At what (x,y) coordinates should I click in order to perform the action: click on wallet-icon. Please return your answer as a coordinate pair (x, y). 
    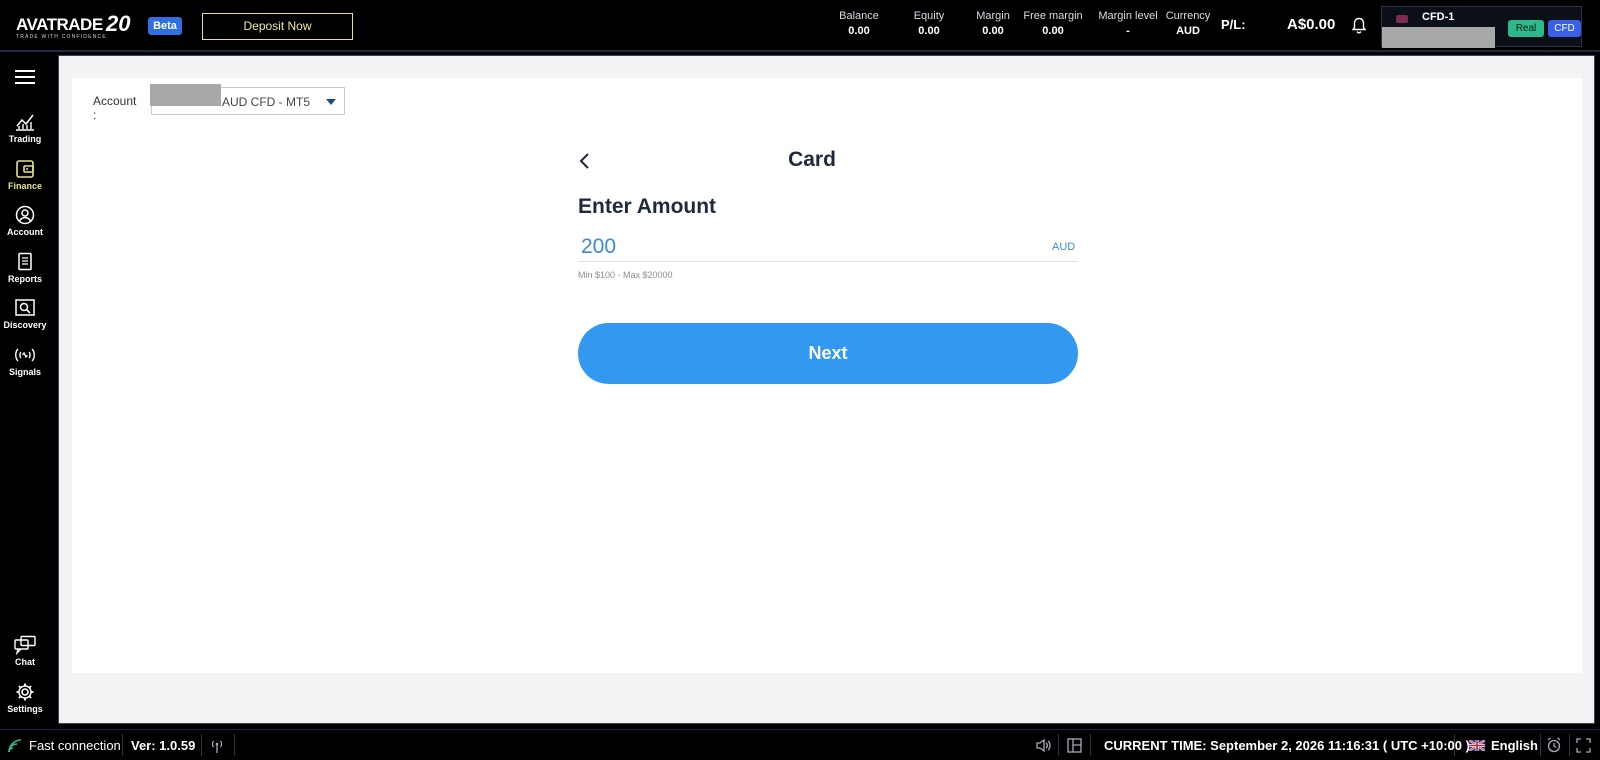
    Looking at the image, I should click on (25, 169).